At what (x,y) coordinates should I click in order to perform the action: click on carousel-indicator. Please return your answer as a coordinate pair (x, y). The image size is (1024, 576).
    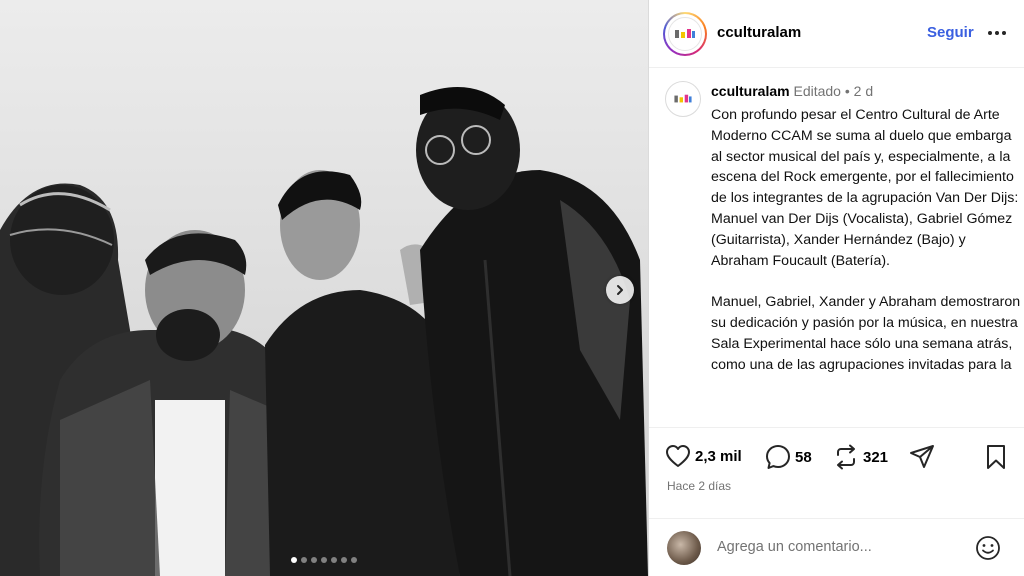
    Looking at the image, I should click on (324, 560).